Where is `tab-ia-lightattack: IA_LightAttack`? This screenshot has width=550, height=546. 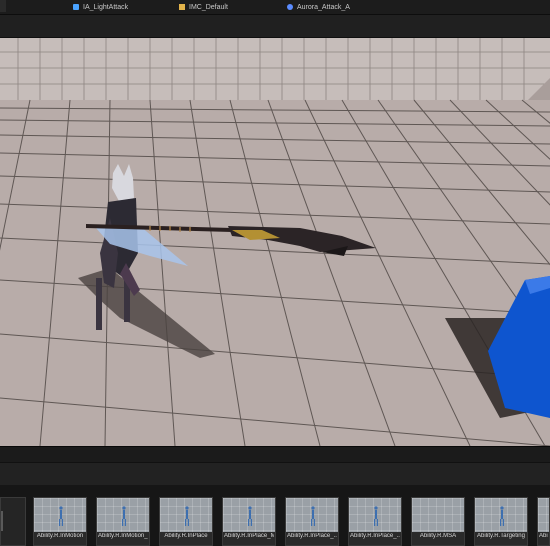 tab-ia-lightattack: IA_LightAttack is located at coordinates (100, 7).